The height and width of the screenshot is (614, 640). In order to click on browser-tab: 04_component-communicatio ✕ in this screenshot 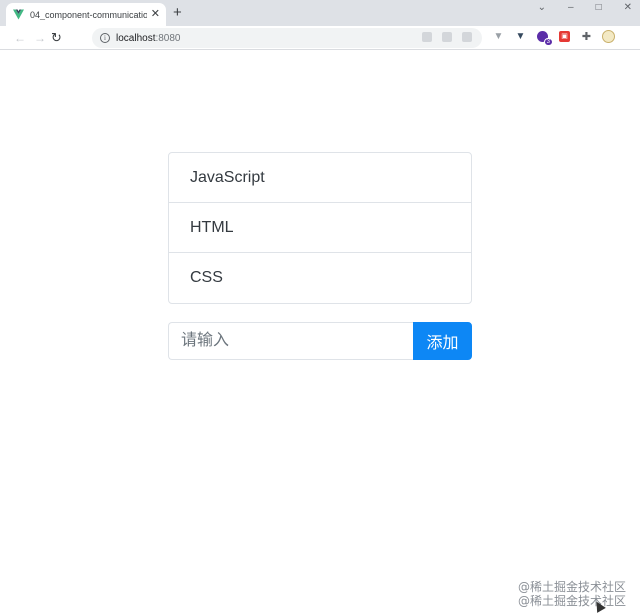, I will do `click(86, 14)`.